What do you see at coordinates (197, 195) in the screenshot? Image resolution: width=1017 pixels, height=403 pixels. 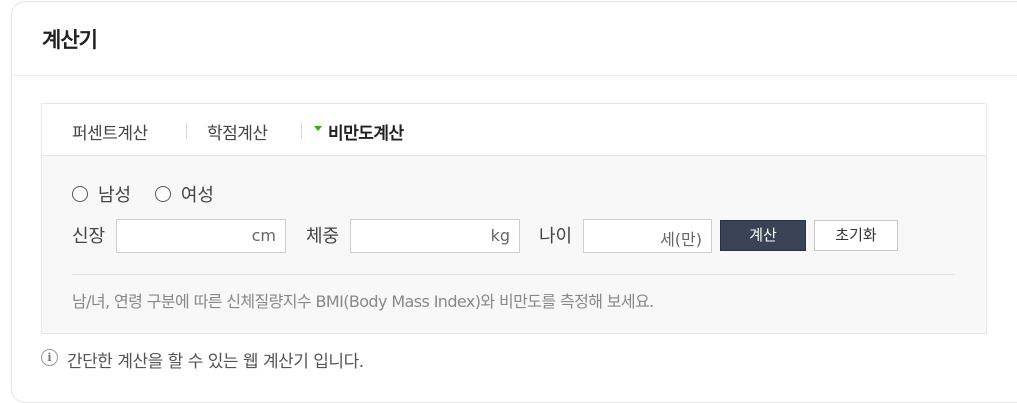 I see `radio-female-label: 여성` at bounding box center [197, 195].